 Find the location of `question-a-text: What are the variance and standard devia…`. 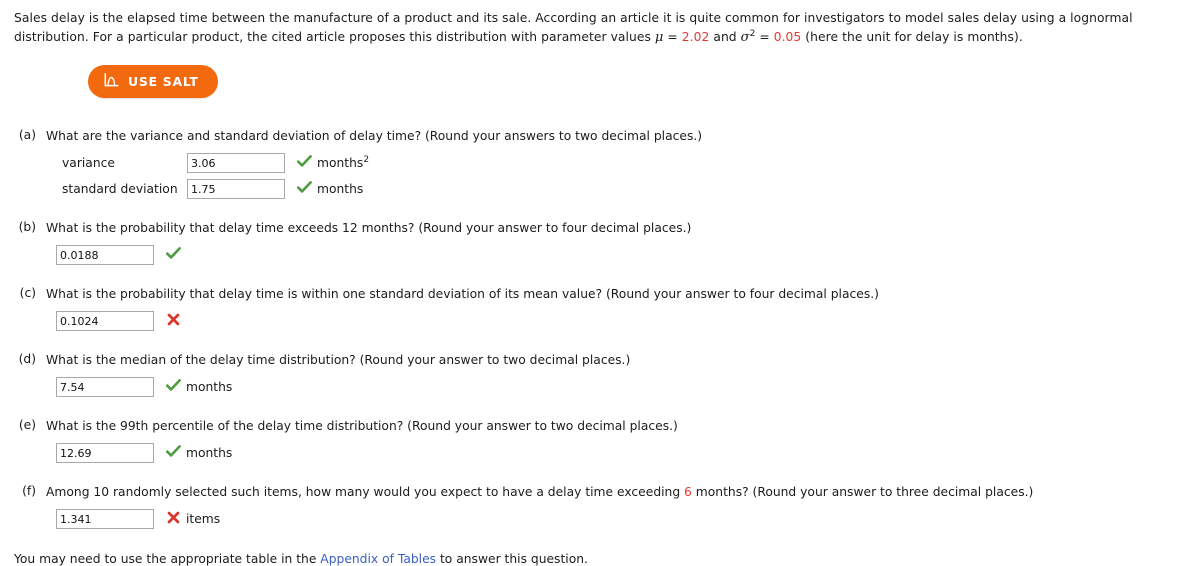

question-a-text: What are the variance and standard devia… is located at coordinates (374, 136).